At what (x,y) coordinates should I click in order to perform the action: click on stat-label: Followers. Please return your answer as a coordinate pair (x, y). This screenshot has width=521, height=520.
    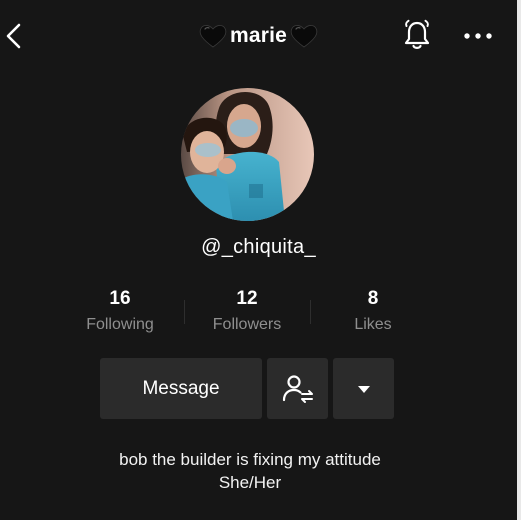
    Looking at the image, I should click on (247, 324).